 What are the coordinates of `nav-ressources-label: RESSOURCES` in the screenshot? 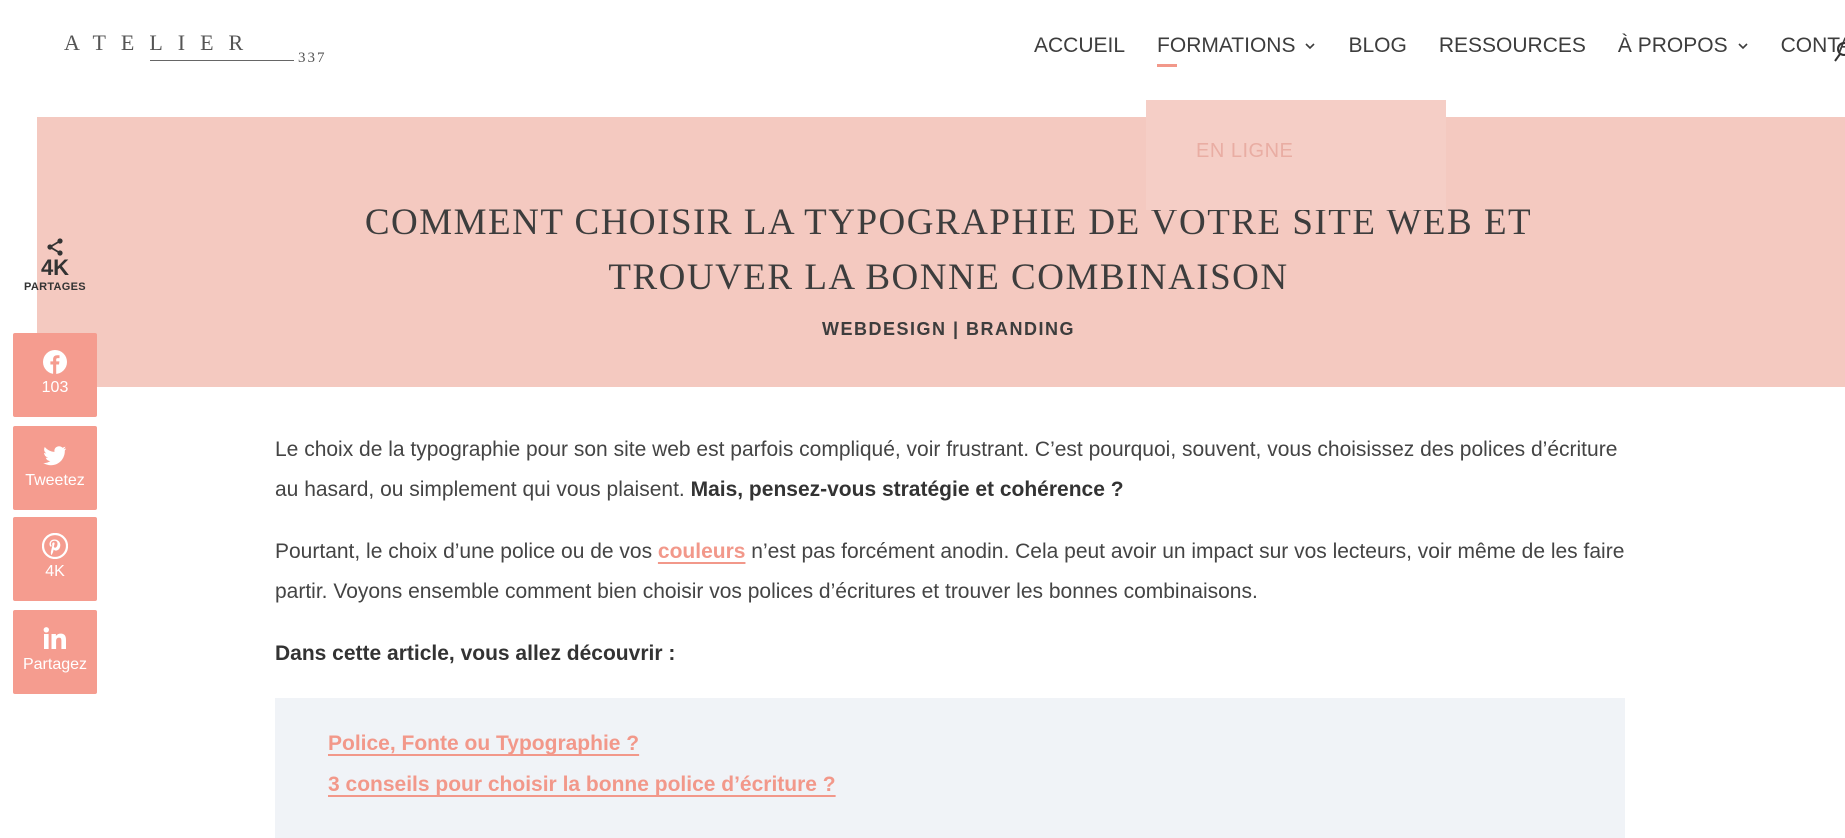 It's located at (1512, 45).